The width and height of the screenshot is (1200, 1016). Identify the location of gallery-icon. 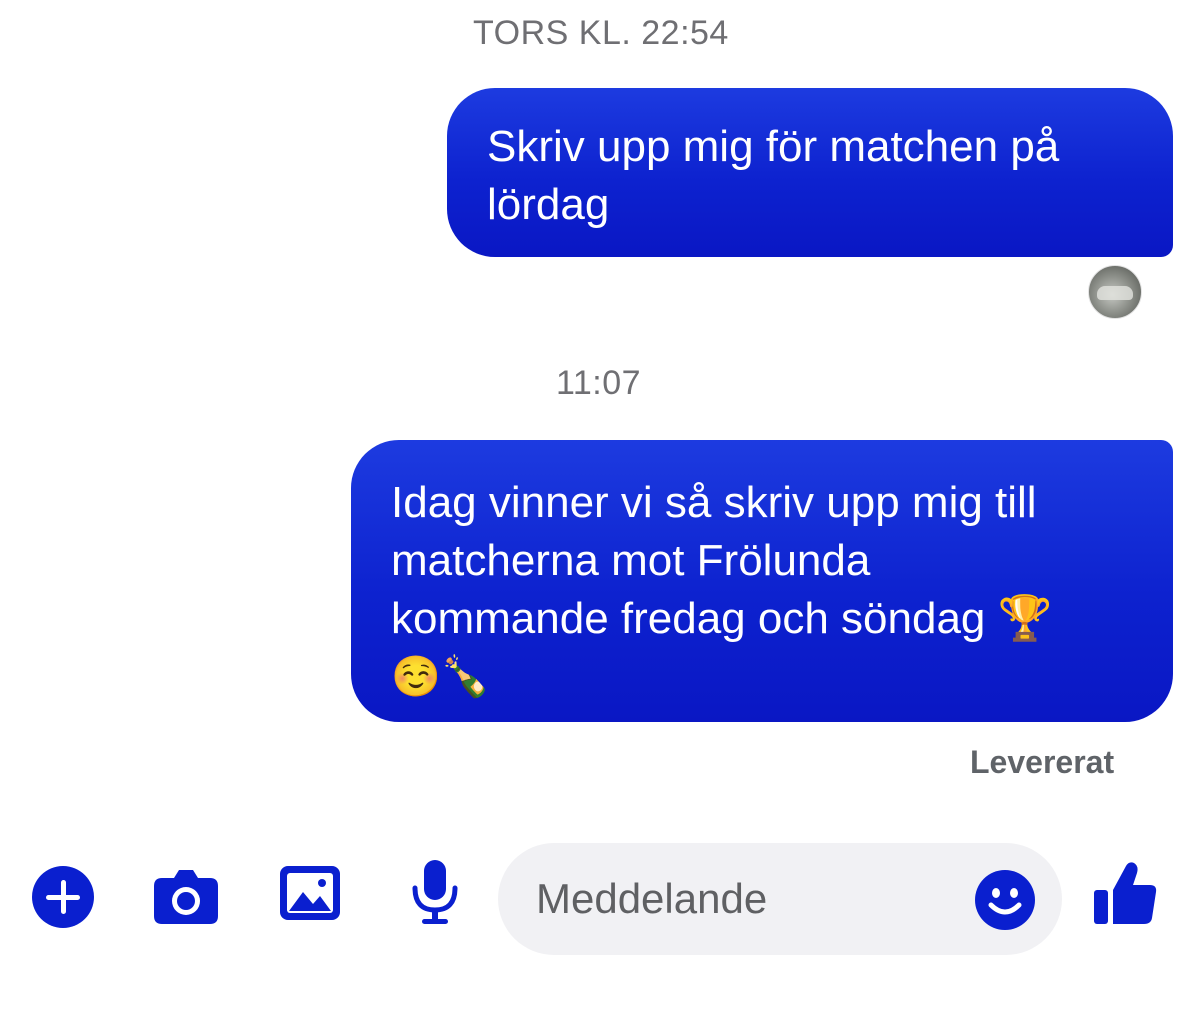
(310, 893).